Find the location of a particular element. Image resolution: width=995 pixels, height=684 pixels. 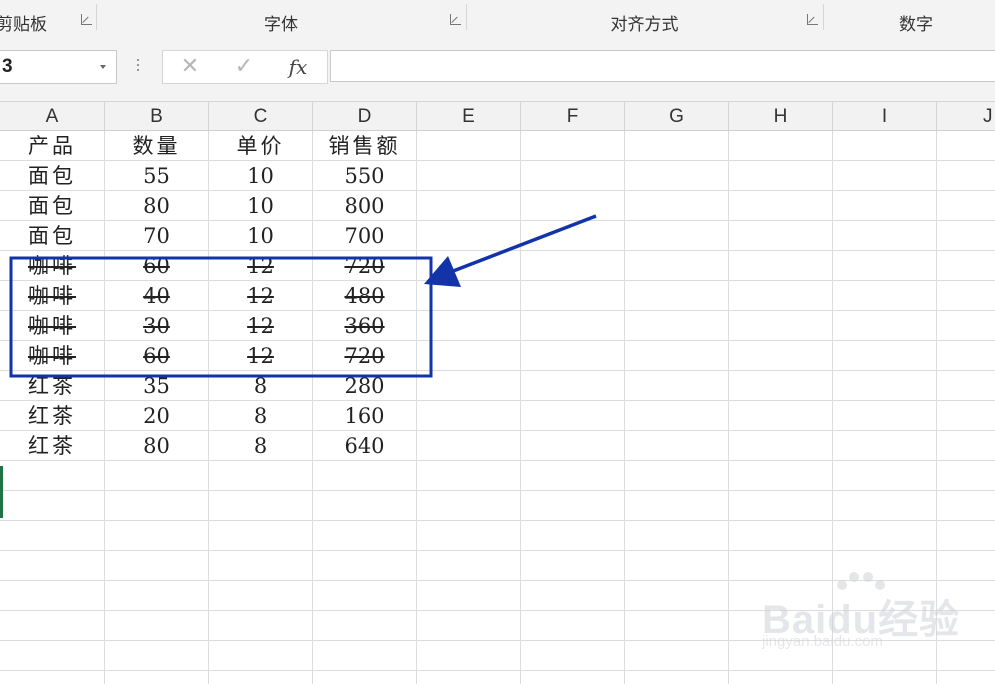

table-cell: 35 is located at coordinates (157, 386).